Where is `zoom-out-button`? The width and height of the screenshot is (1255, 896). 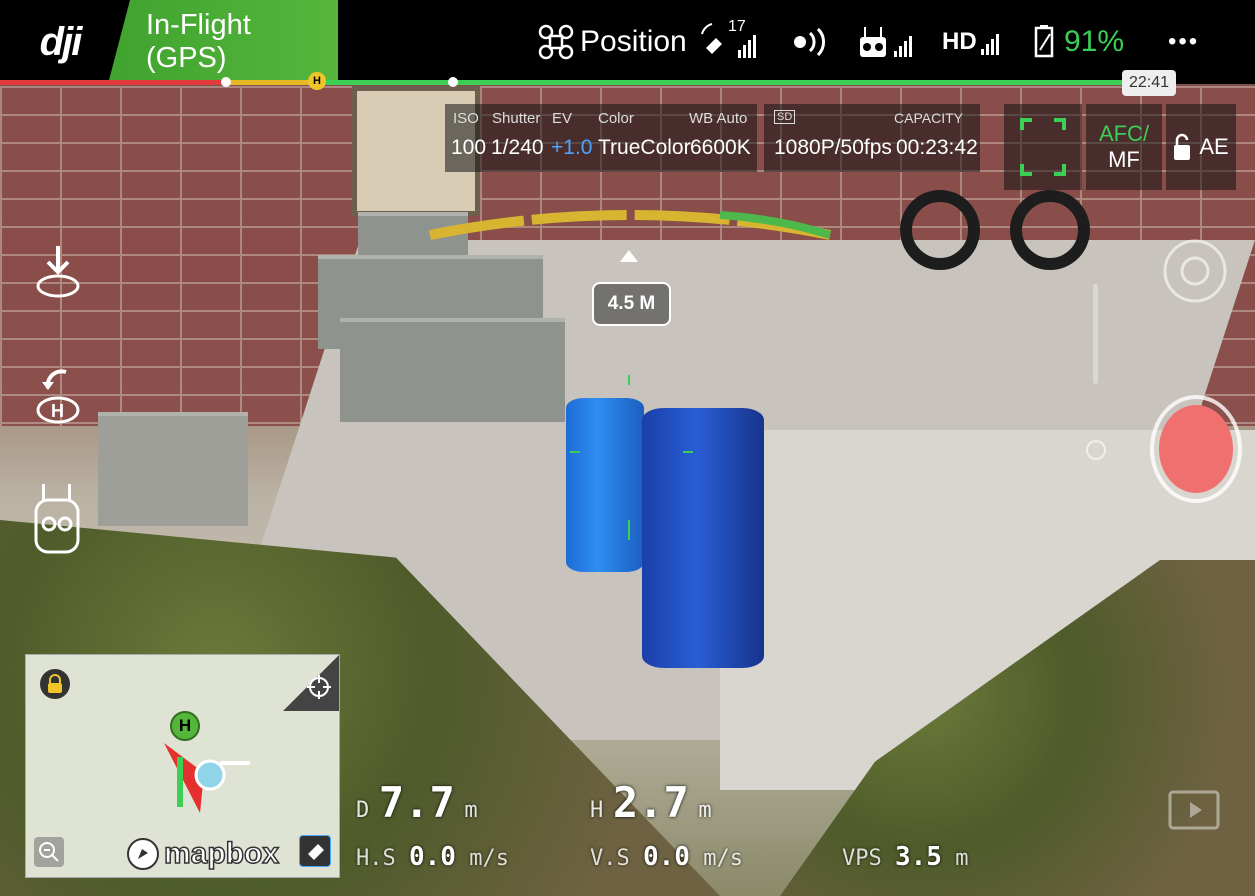
zoom-out-button is located at coordinates (49, 852).